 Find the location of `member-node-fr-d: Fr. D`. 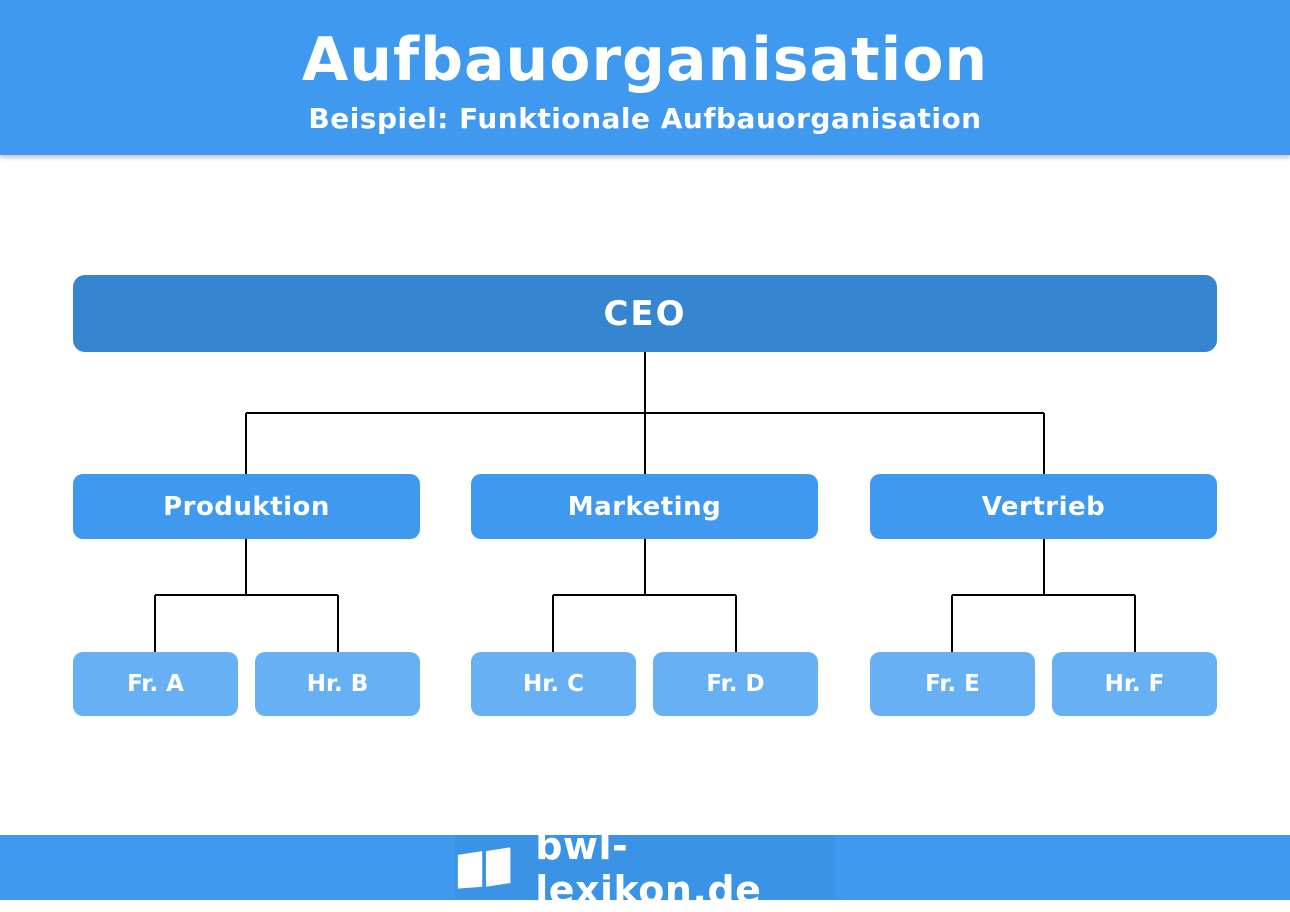

member-node-fr-d: Fr. D is located at coordinates (735, 684).